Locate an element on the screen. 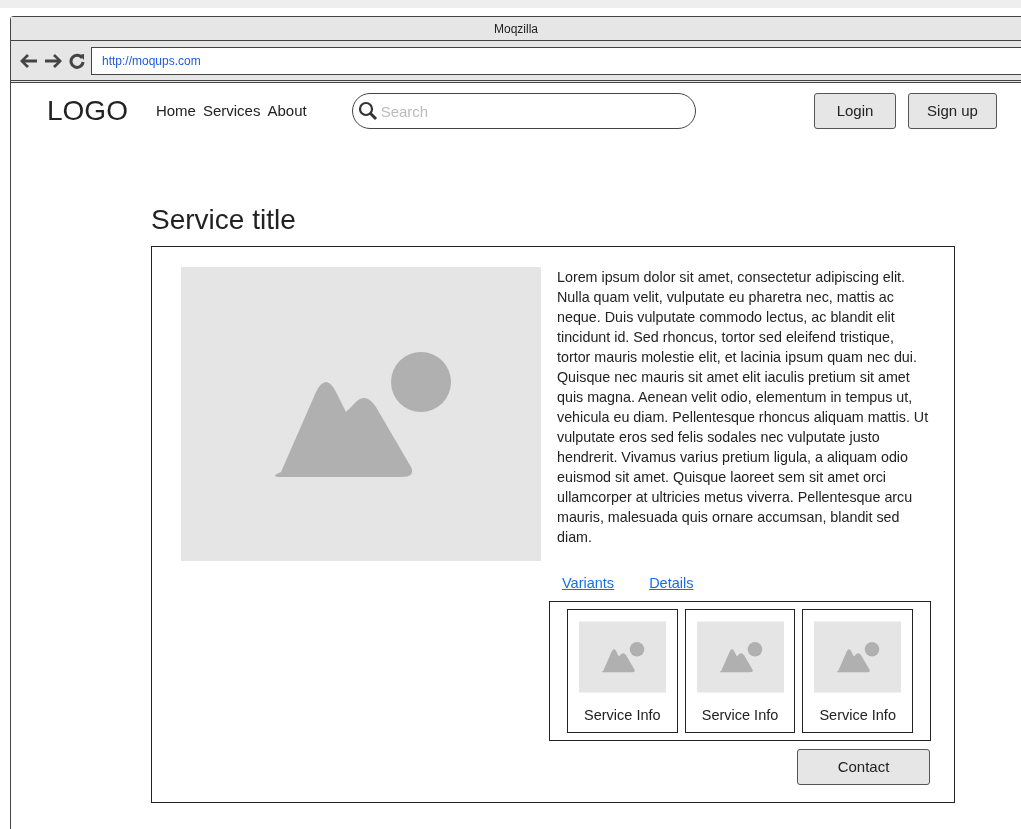 The width and height of the screenshot is (1021, 829). search-icon is located at coordinates (367, 111).